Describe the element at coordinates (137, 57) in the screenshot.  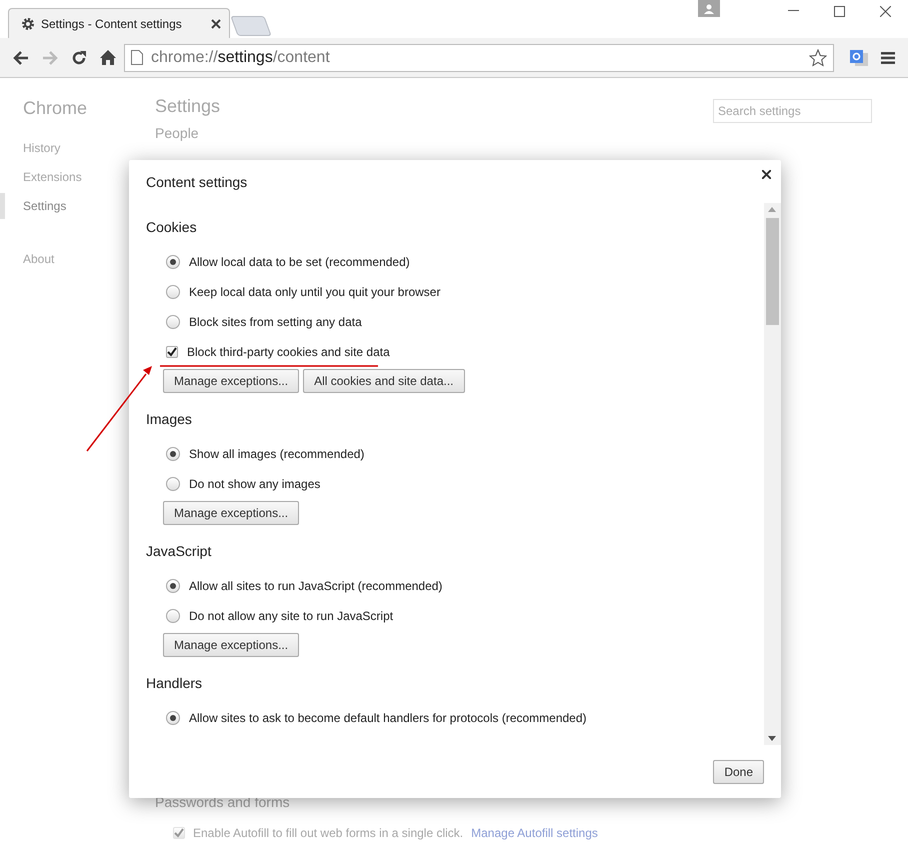
I see `page-icon` at that location.